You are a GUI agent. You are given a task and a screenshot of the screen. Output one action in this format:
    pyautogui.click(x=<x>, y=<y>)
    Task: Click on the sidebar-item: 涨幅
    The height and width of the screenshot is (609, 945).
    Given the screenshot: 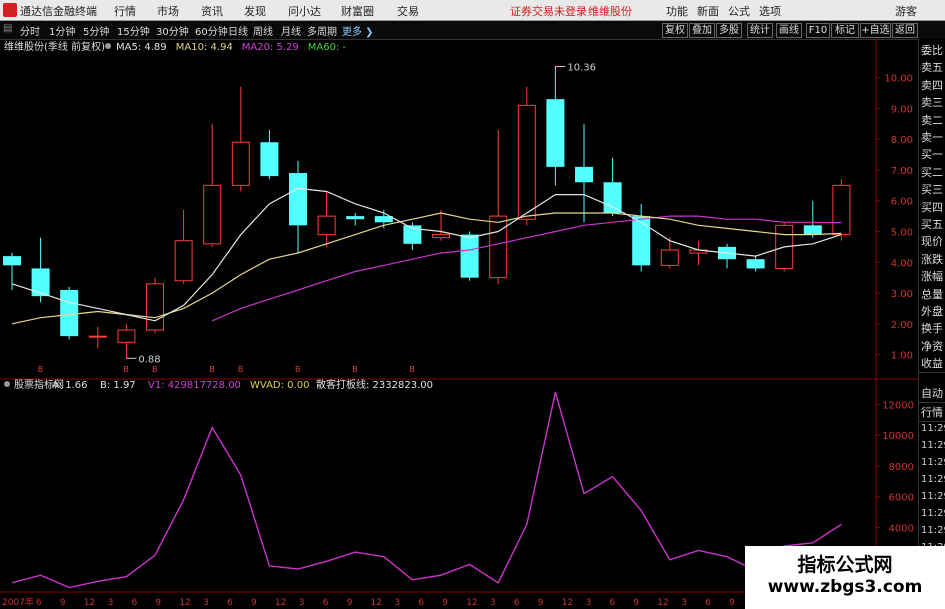 What is the action you would take?
    pyautogui.click(x=932, y=277)
    